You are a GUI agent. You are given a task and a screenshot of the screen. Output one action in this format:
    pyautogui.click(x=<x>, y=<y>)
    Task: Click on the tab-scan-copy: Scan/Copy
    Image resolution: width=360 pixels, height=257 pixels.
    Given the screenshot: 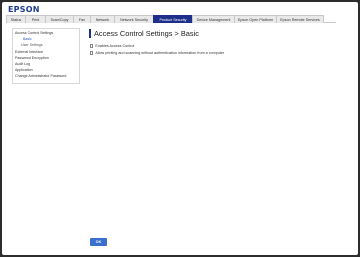 What is the action you would take?
    pyautogui.click(x=59, y=19)
    